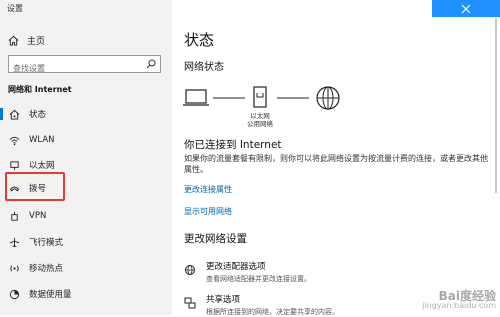 The image size is (500, 317). I want to click on data-usage-icon, so click(14, 294).